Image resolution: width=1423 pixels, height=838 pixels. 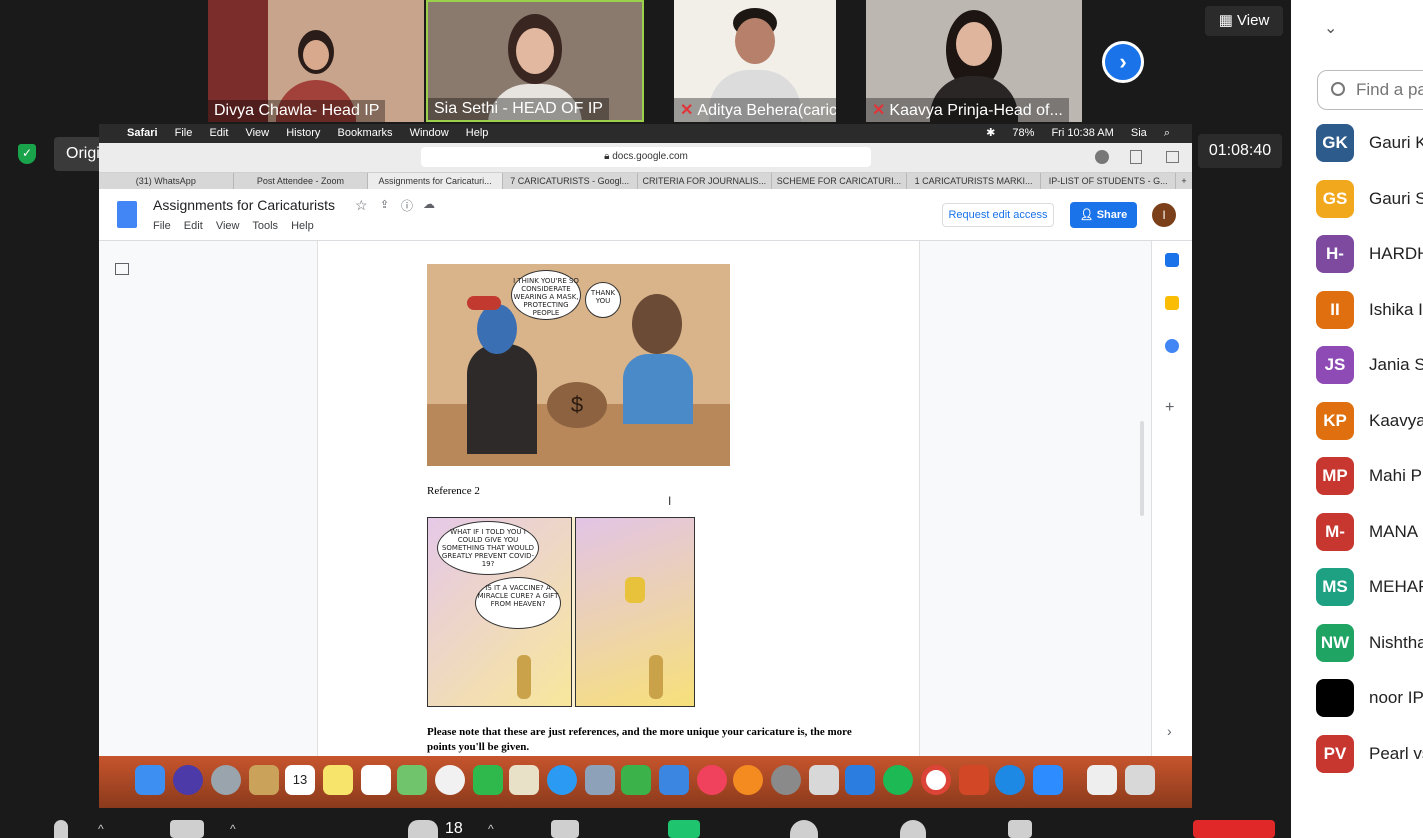 I want to click on participant-row: PV Pearl vs, so click(x=1369, y=754).